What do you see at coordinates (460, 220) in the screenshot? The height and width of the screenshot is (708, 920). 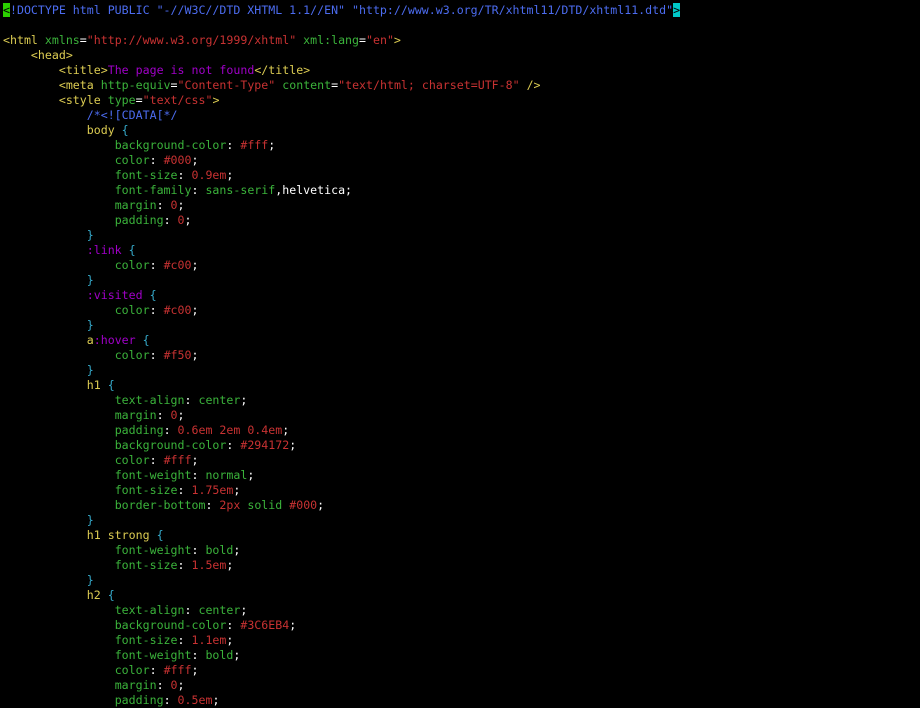 I see `code-line: padding: 0;` at bounding box center [460, 220].